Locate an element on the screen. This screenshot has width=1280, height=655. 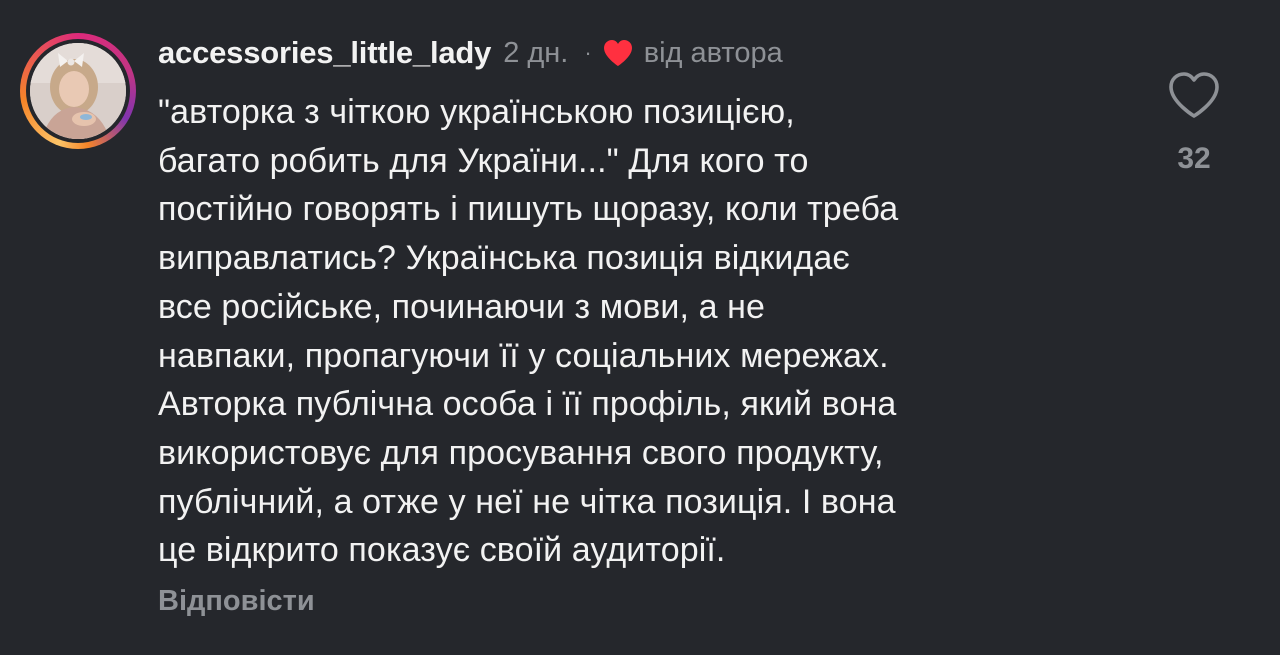
heart-outline-icon is located at coordinates (1194, 95).